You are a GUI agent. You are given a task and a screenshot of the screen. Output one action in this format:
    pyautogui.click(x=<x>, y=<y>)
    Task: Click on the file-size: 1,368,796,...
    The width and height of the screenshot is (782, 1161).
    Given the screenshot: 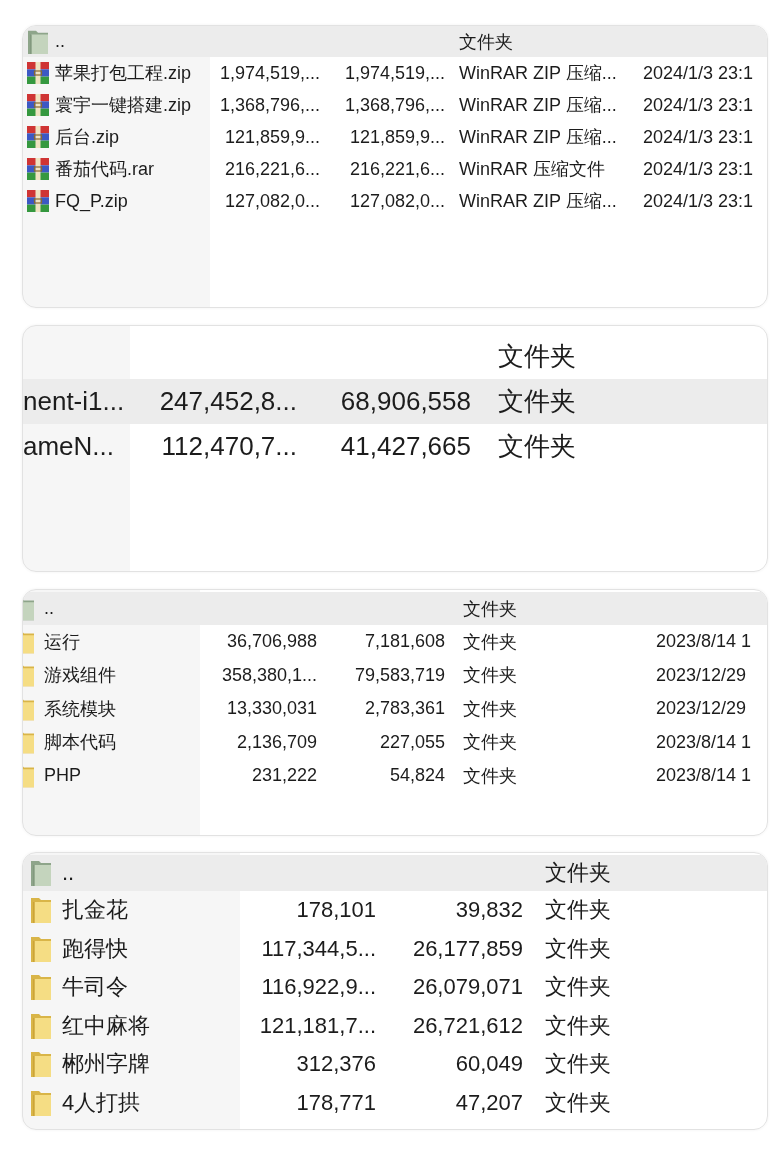 What is the action you would take?
    pyautogui.click(x=269, y=105)
    